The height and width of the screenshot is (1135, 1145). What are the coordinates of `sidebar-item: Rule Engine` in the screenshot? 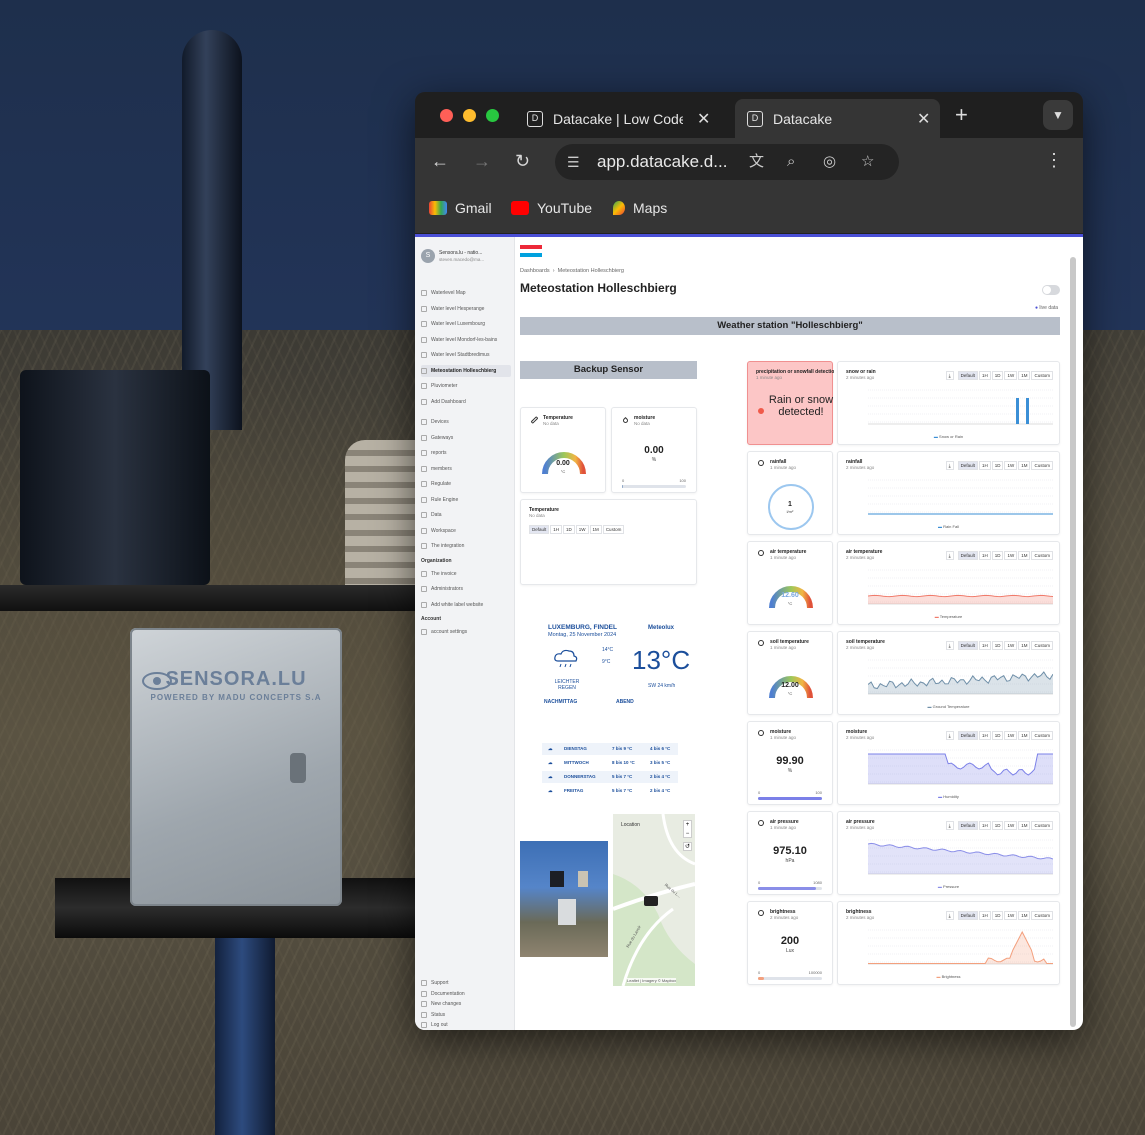 It's located at (466, 500).